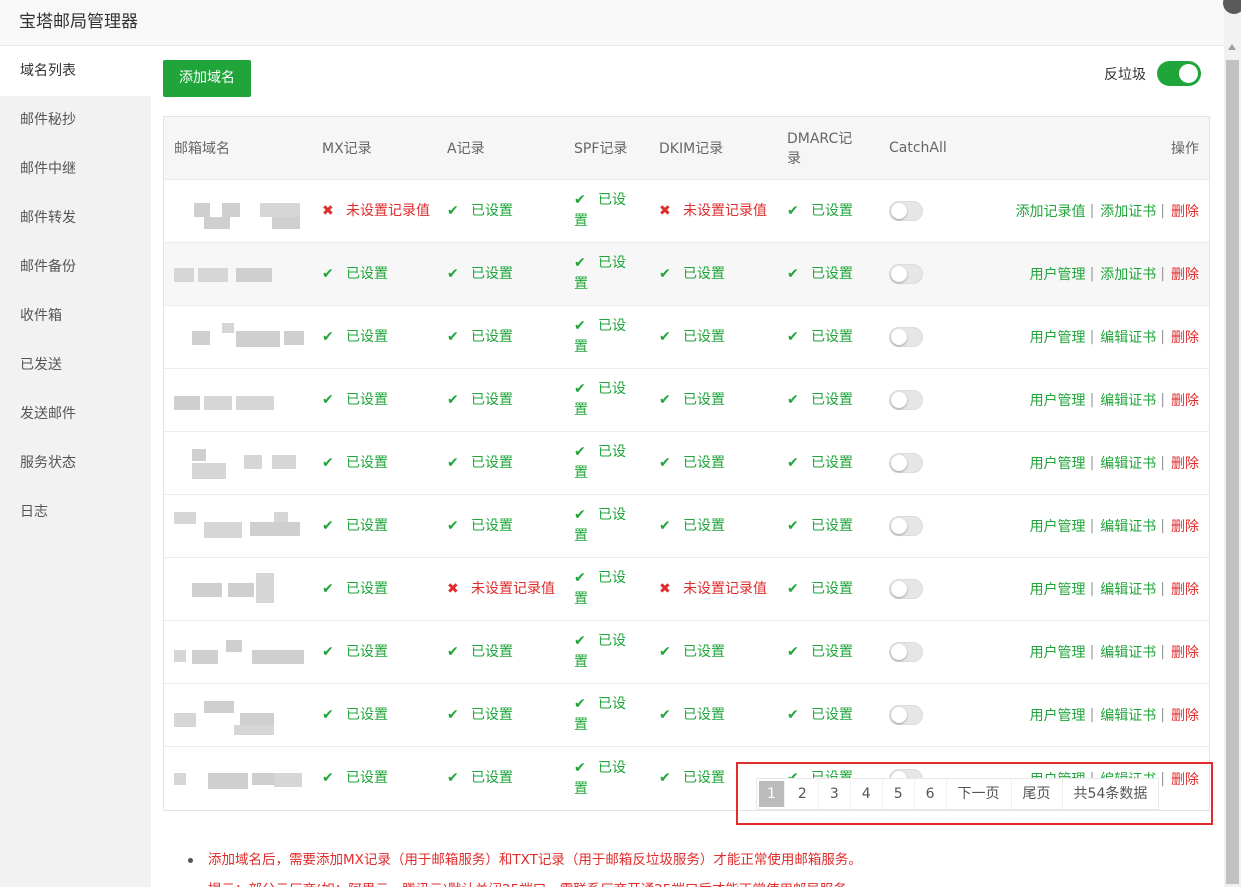 The width and height of the screenshot is (1241, 887). Describe the element at coordinates (802, 794) in the screenshot. I see `page-2-button: 2` at that location.